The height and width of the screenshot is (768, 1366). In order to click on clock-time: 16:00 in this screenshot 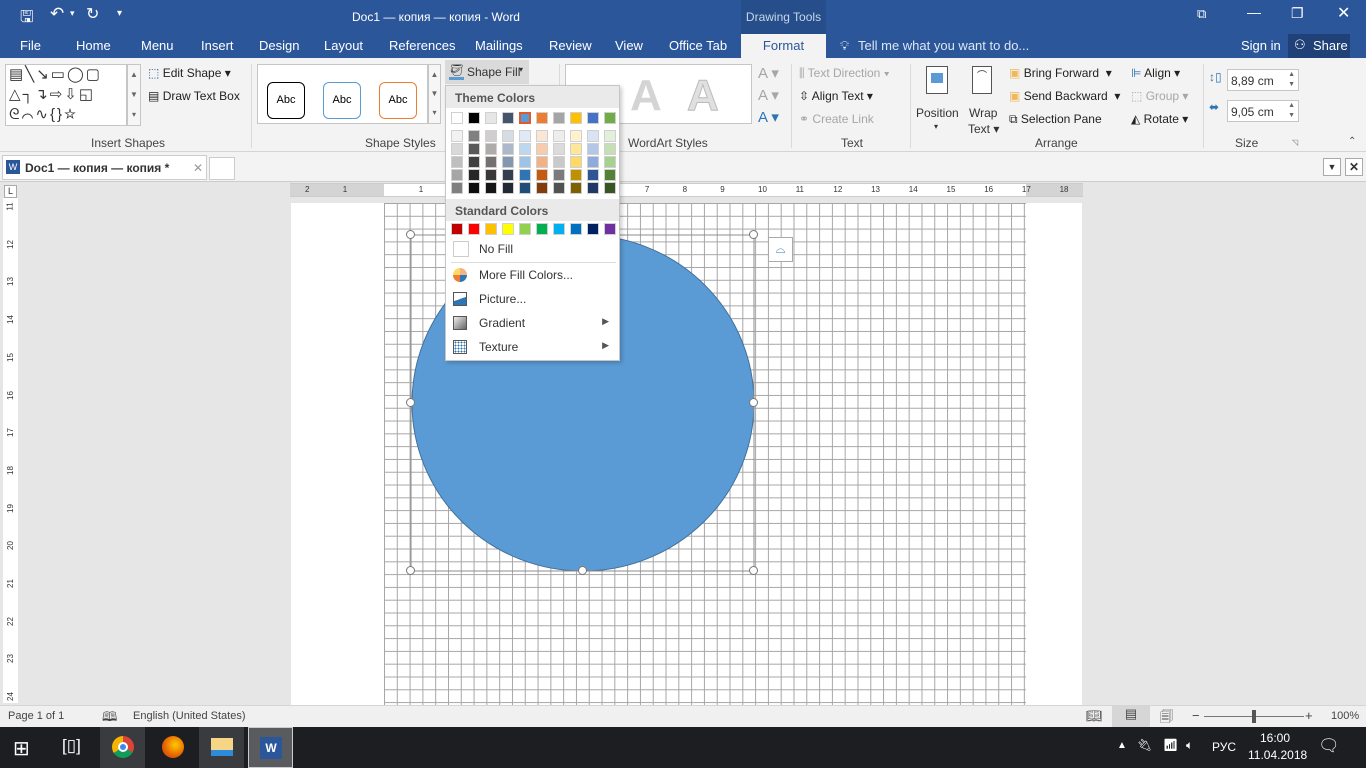, I will do `click(1275, 738)`.